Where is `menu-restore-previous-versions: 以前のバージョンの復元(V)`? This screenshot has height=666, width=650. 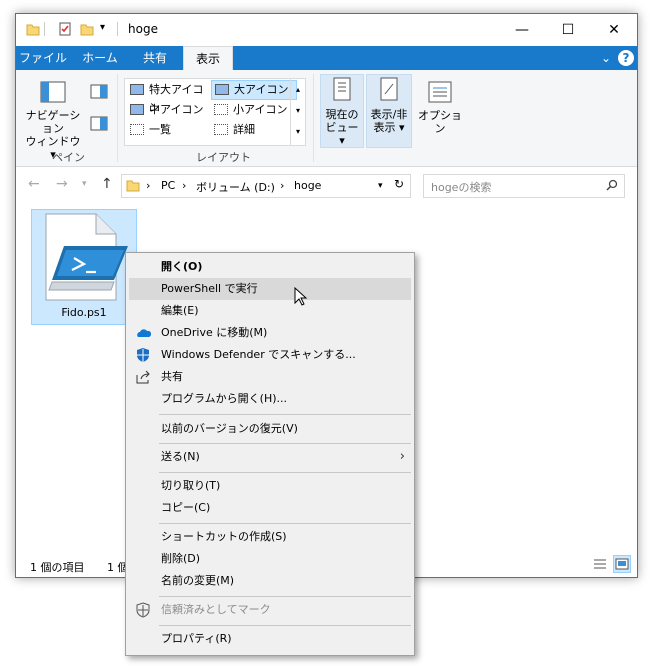 menu-restore-previous-versions: 以前のバージョンの復元(V) is located at coordinates (270, 429).